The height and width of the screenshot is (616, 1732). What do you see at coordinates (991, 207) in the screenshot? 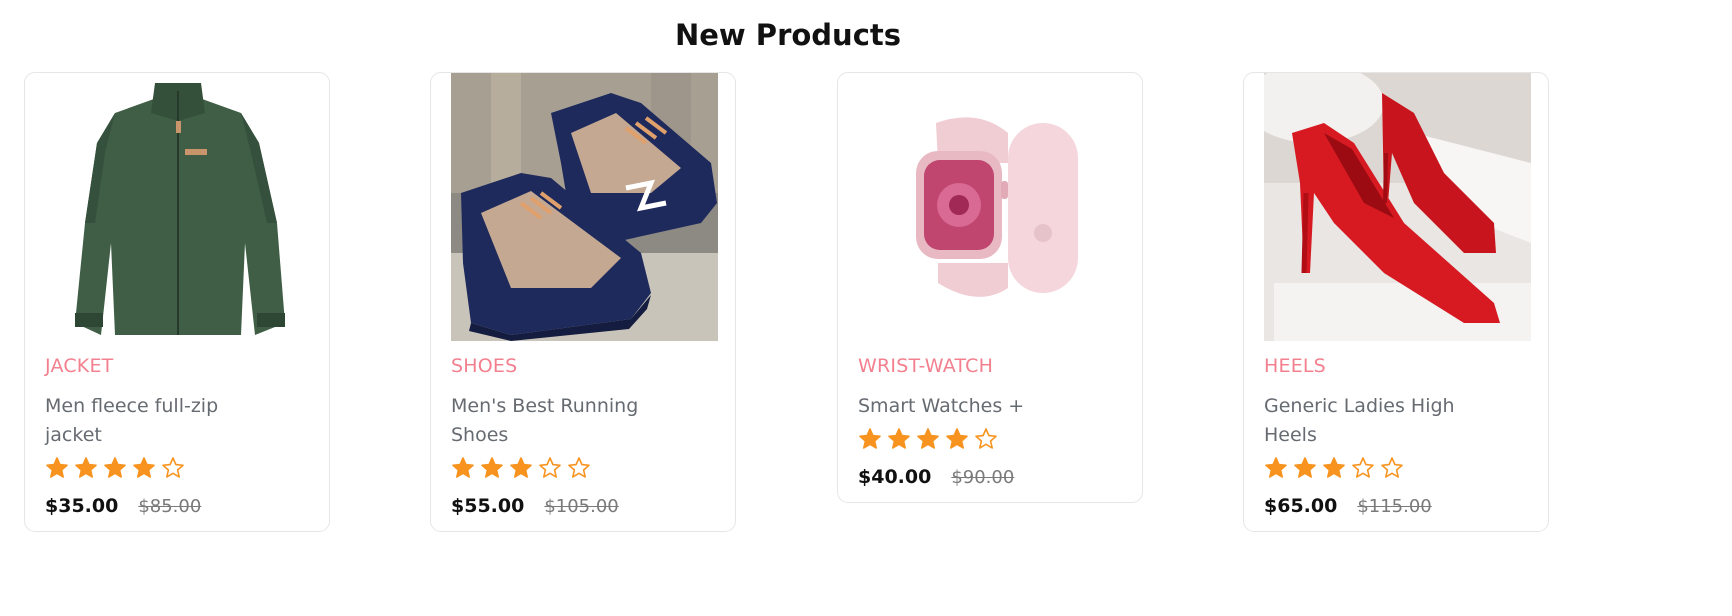
I see `pink-smart-watch-image` at bounding box center [991, 207].